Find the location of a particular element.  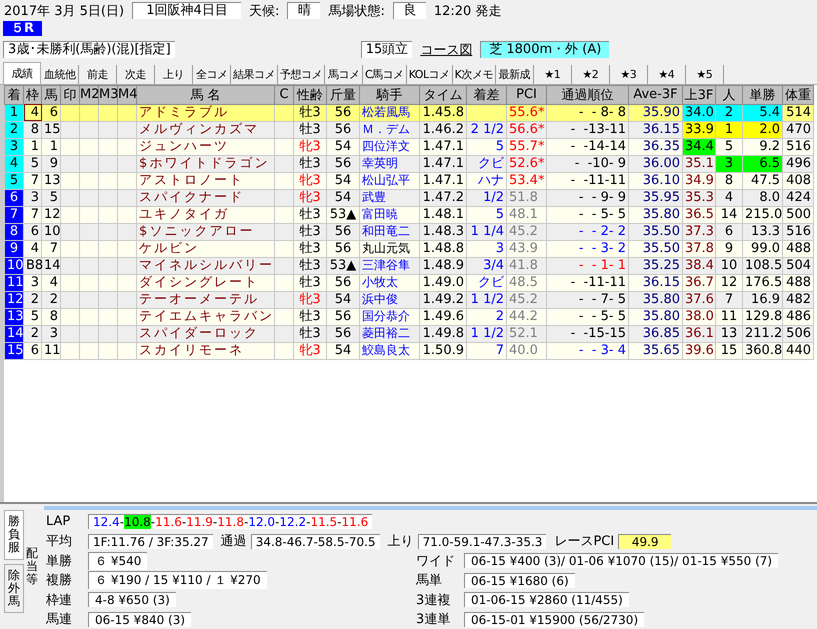

column-header: PCI is located at coordinates (526, 94).